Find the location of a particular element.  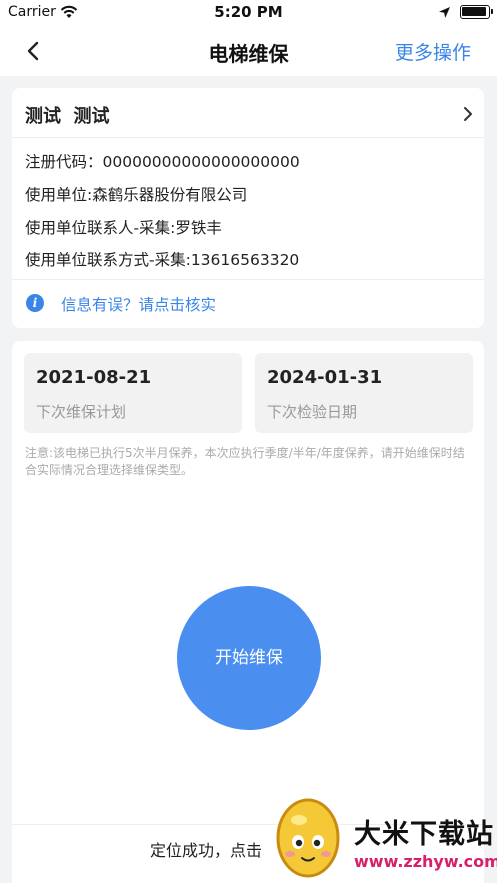

info-error-link: 信息有误？请点击核实 is located at coordinates (138, 304).